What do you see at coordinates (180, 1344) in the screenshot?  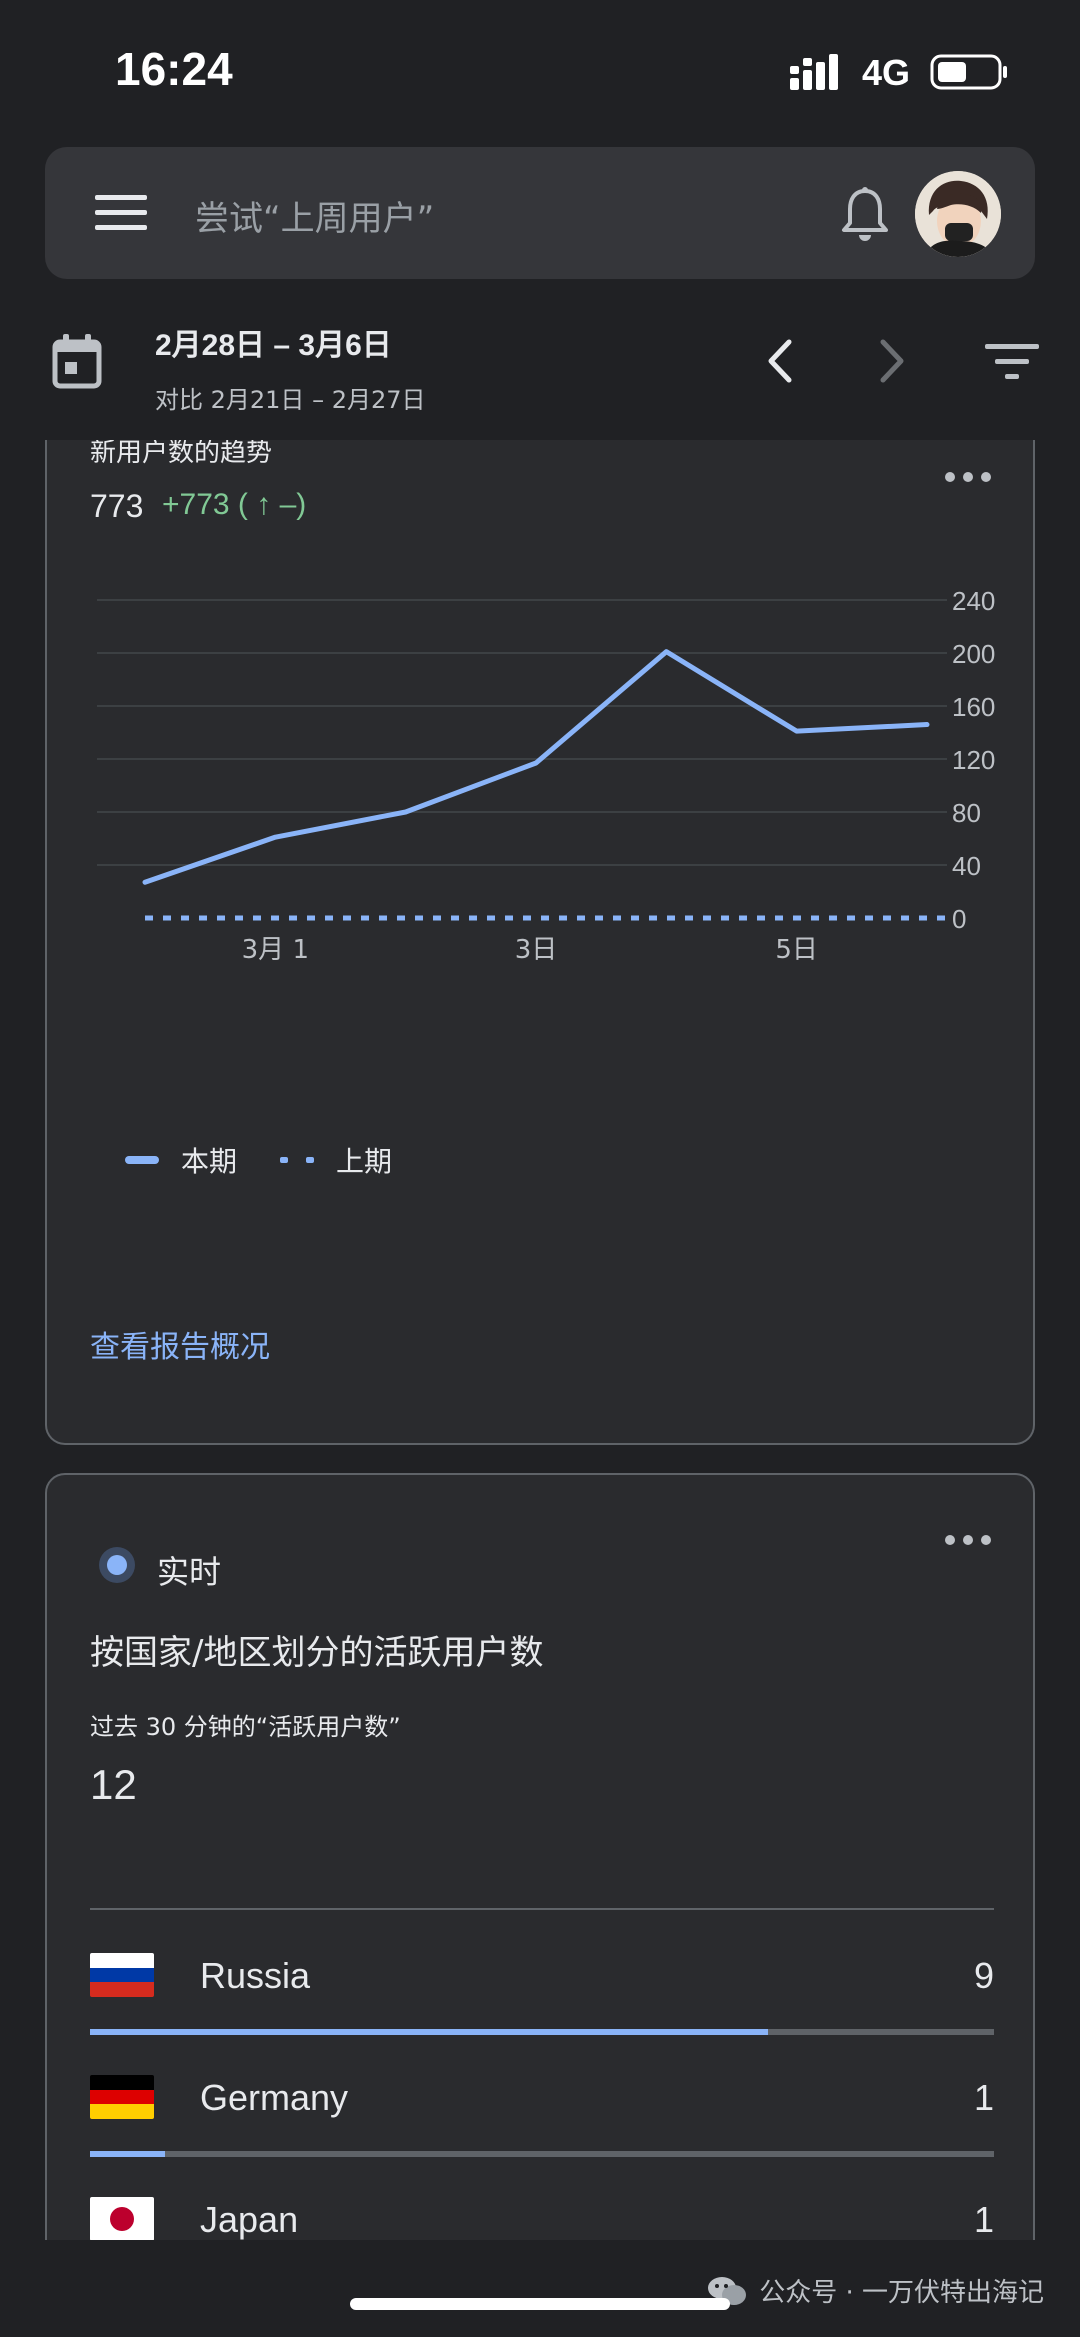 I see `view-report-overview-link: 查看报告概况` at bounding box center [180, 1344].